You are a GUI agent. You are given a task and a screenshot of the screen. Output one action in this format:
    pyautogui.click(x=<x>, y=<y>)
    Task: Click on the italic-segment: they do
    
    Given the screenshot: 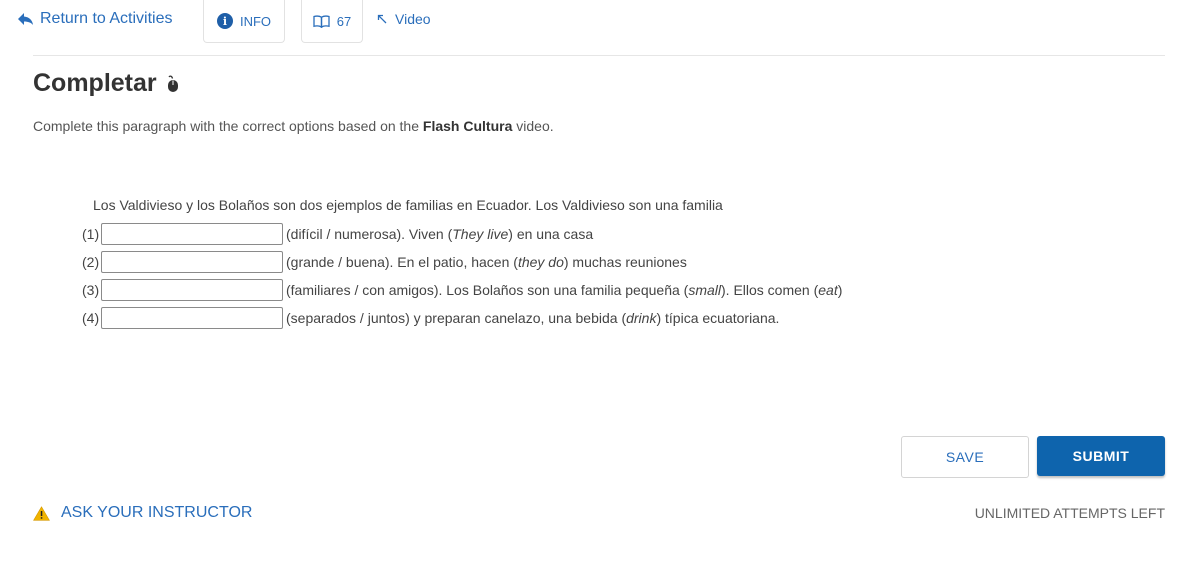 What is the action you would take?
    pyautogui.click(x=540, y=262)
    